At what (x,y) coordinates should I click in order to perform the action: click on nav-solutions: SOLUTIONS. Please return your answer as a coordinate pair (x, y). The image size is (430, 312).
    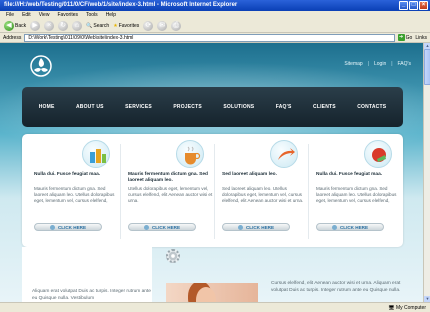
    Looking at the image, I should click on (238, 107).